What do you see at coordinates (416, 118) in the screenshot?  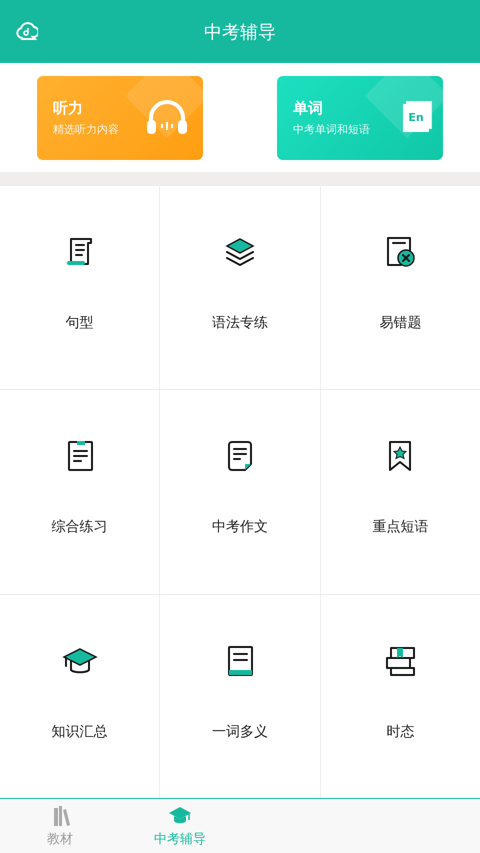 I see `english-badge: En` at bounding box center [416, 118].